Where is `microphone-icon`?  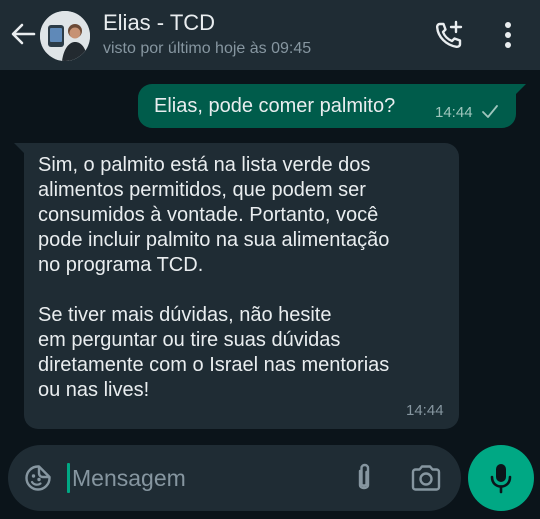
microphone-icon is located at coordinates (501, 479).